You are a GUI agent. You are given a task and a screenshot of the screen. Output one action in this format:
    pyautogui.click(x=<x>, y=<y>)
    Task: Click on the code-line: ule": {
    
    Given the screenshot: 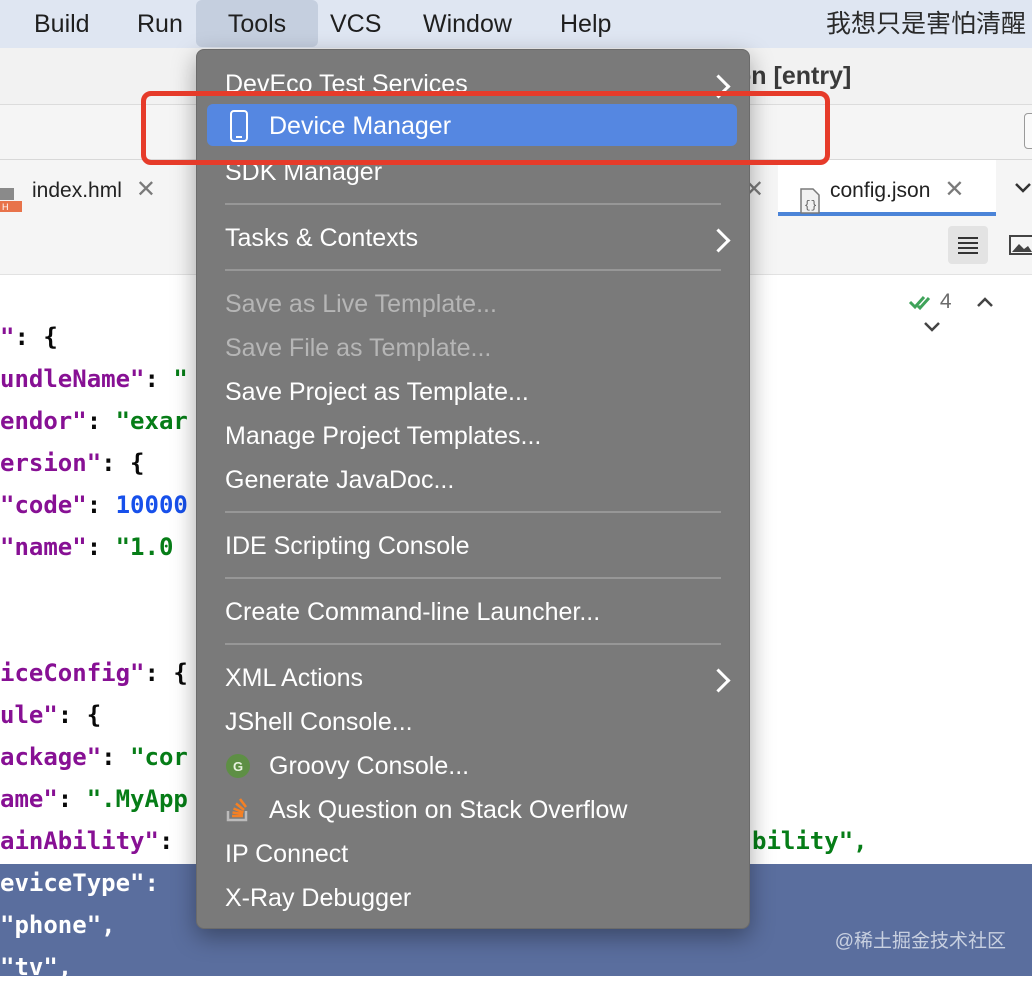 What is the action you would take?
    pyautogui.click(x=50, y=715)
    